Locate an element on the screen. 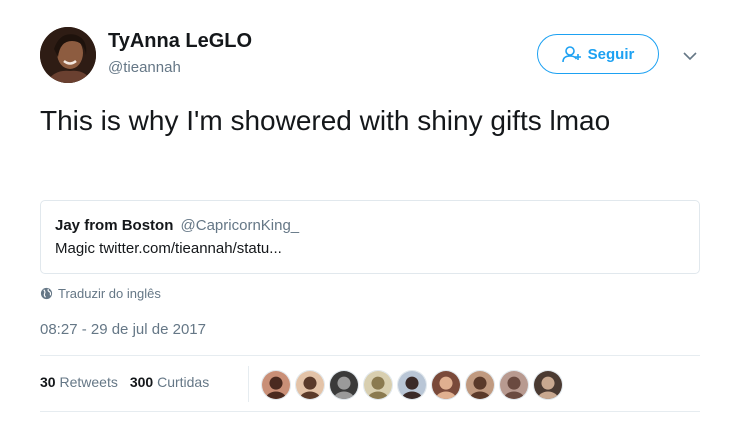  translate-label: Traduzir do inglês is located at coordinates (109, 293).